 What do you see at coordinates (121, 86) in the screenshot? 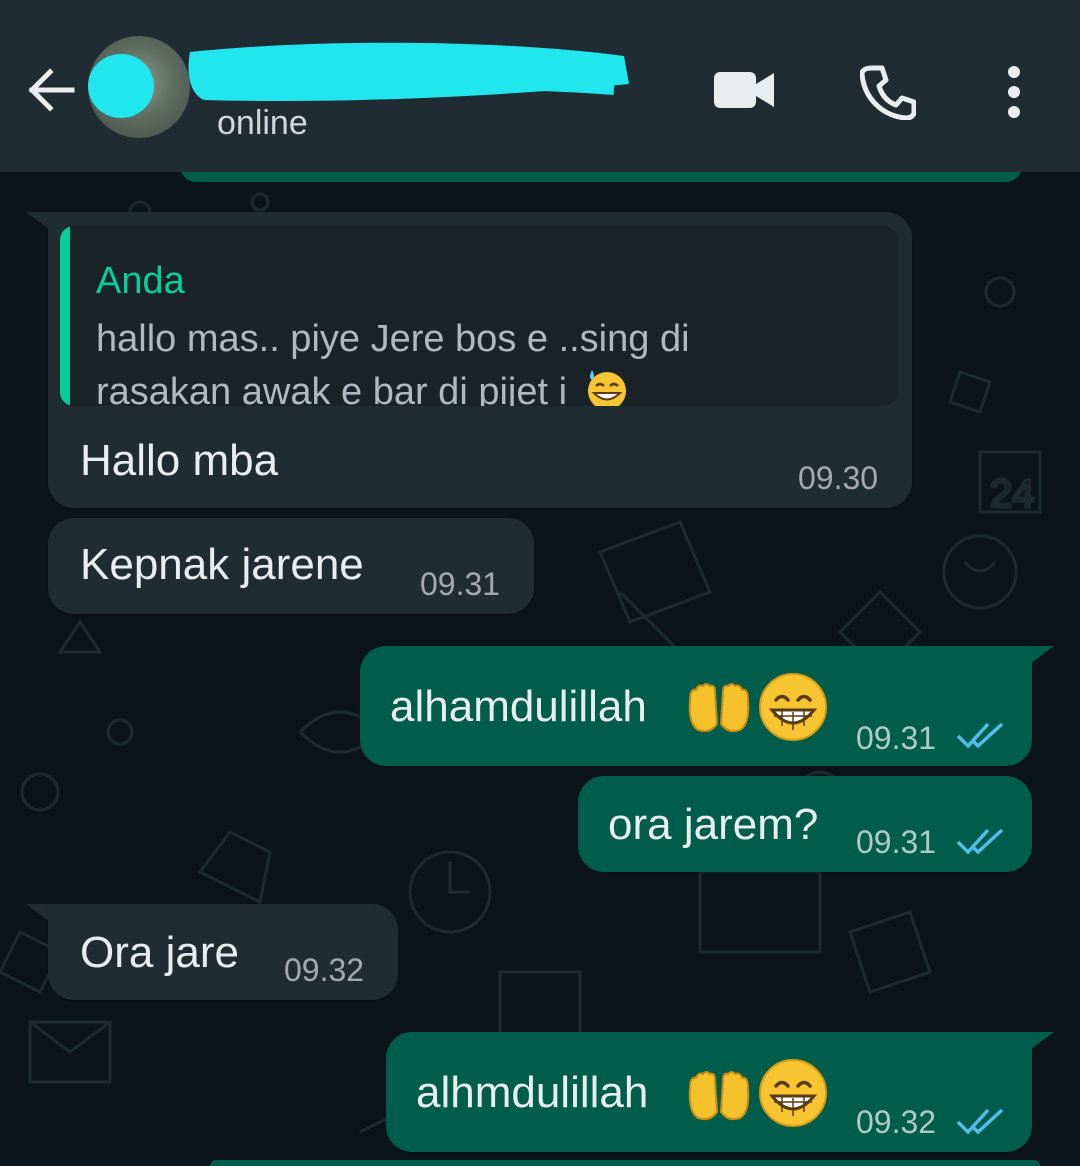
I see `avatar-redaction` at bounding box center [121, 86].